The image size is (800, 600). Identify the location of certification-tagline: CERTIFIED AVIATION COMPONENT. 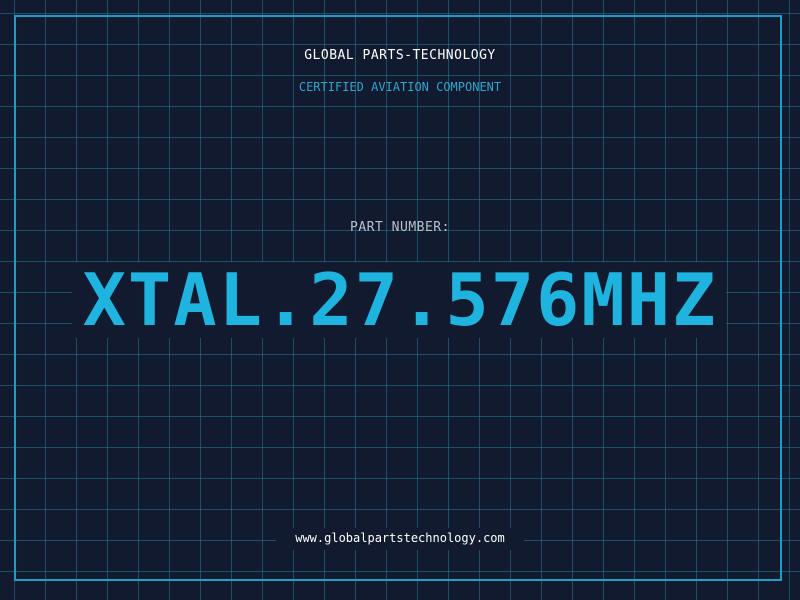
(400, 87).